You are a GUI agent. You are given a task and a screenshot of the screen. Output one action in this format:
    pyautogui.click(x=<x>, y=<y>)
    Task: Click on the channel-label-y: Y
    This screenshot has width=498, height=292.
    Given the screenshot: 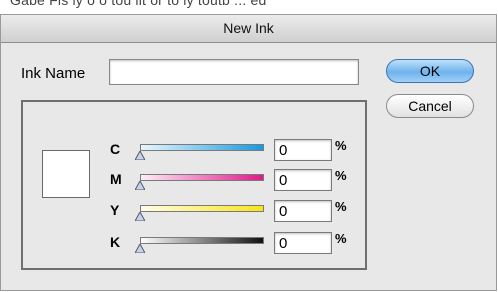 What is the action you would take?
    pyautogui.click(x=115, y=210)
    